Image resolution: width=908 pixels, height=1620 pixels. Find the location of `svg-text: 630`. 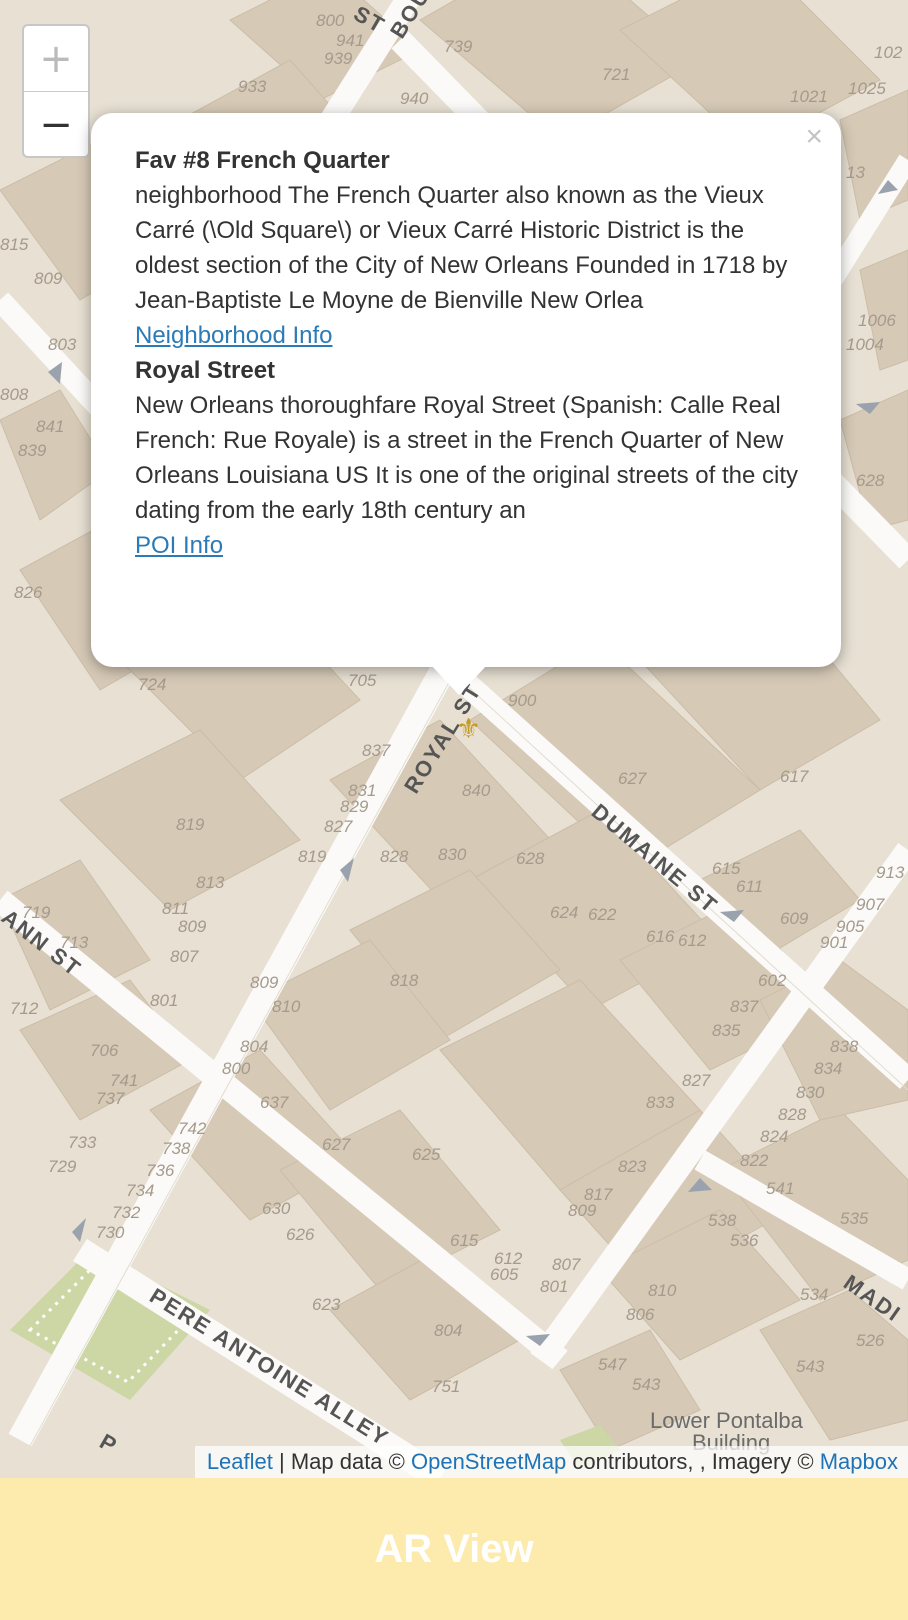

svg-text: 630 is located at coordinates (276, 1208).